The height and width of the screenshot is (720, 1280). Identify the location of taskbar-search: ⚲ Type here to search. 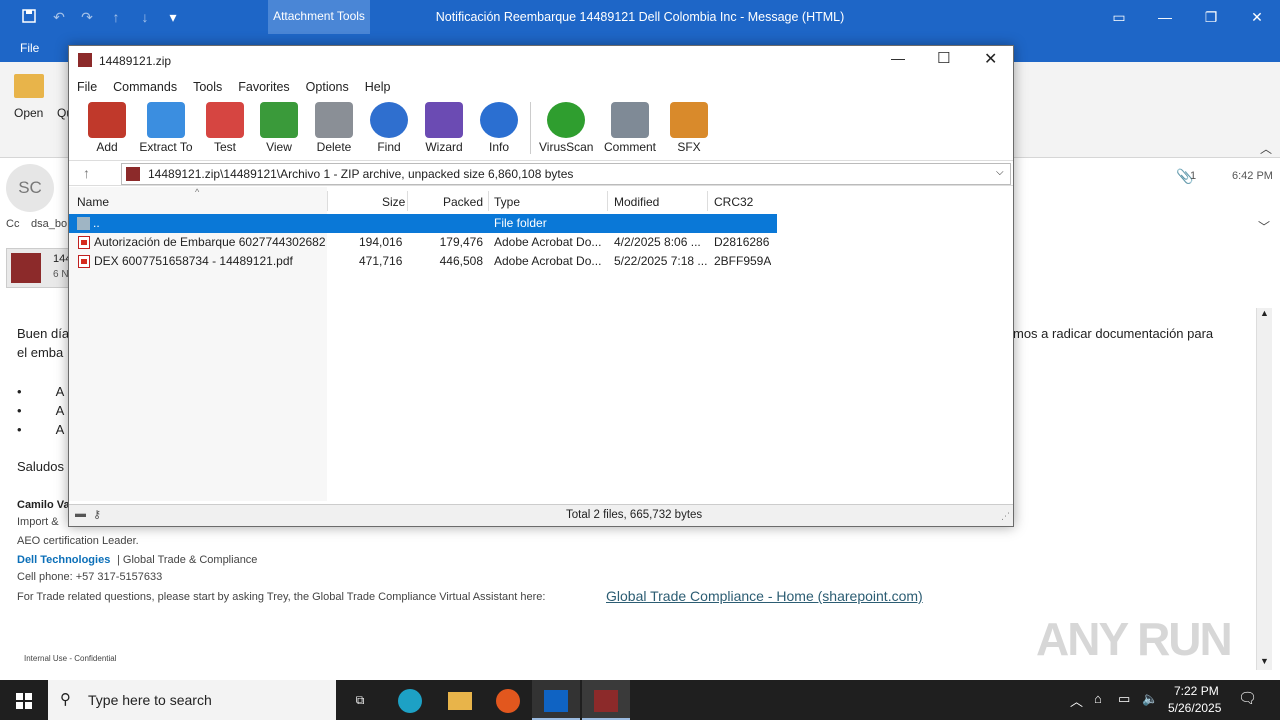
(192, 700).